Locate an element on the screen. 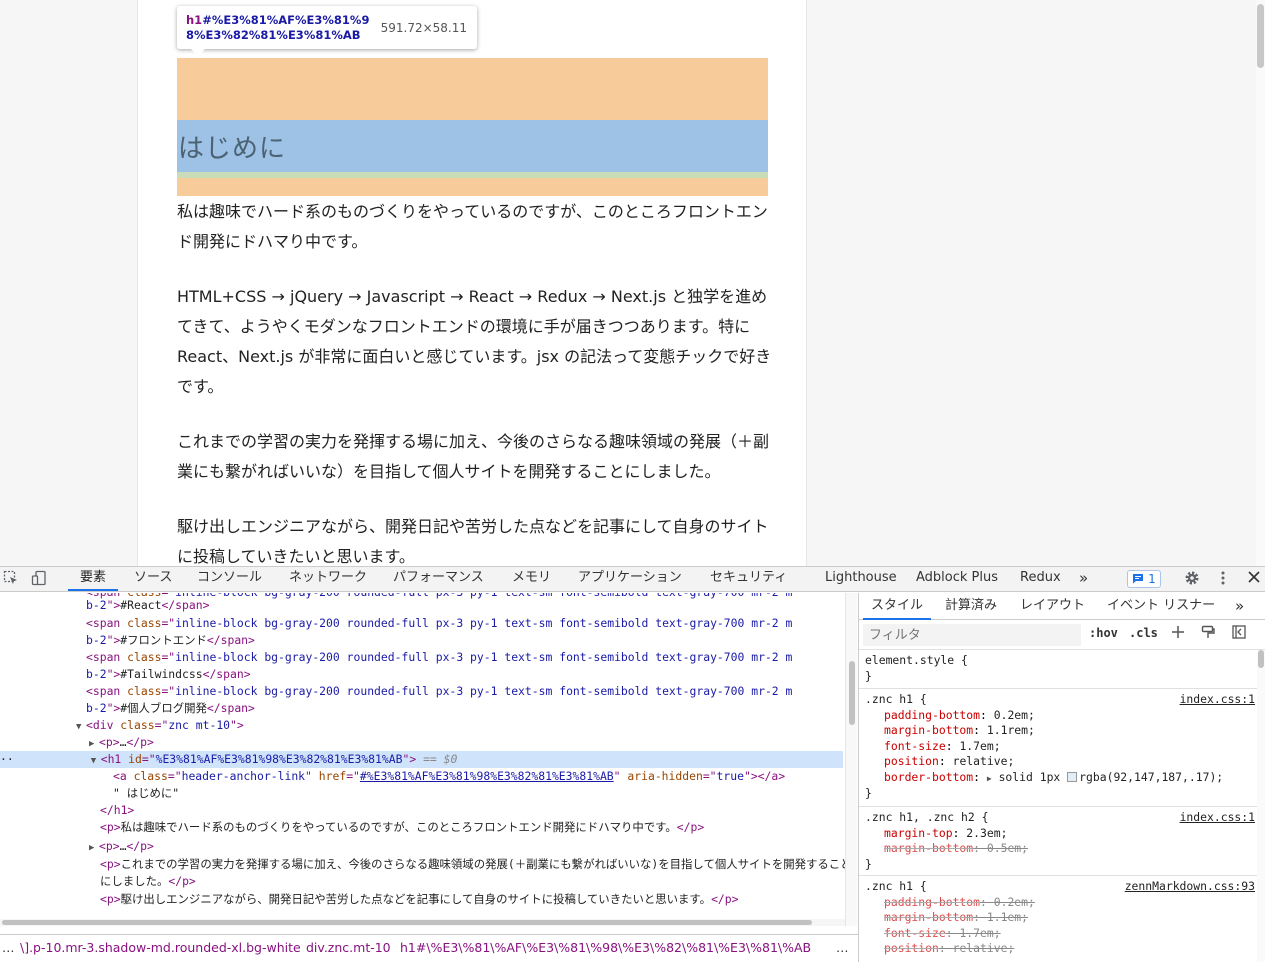  dom-node-line: b-2">#フロントエンド</span> is located at coordinates (421, 640).